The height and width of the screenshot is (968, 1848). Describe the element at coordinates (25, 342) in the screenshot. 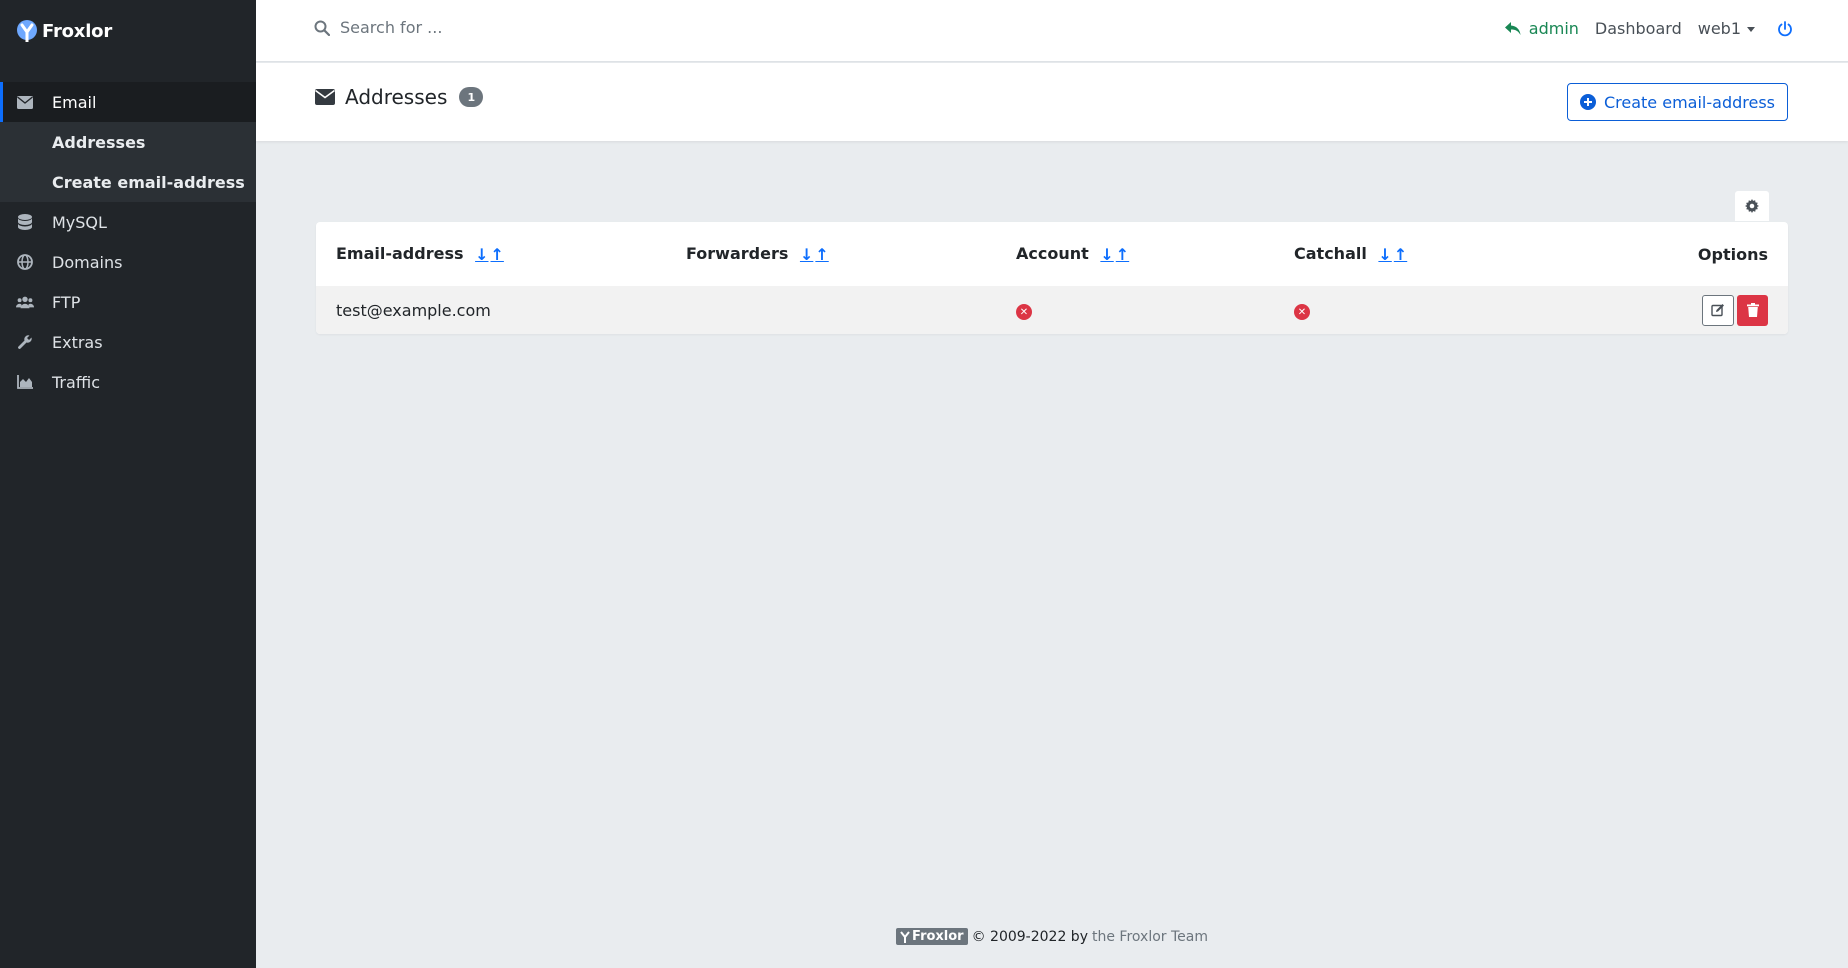

I see `wrench-icon` at that location.